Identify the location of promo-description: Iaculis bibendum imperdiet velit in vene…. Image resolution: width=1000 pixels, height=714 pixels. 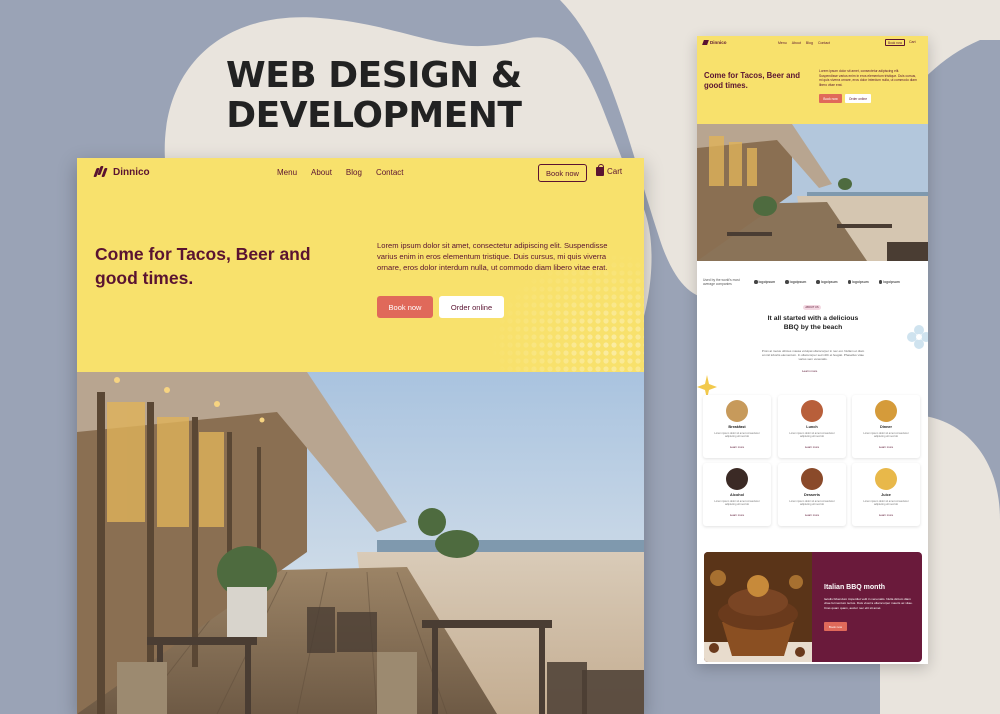
(868, 603).